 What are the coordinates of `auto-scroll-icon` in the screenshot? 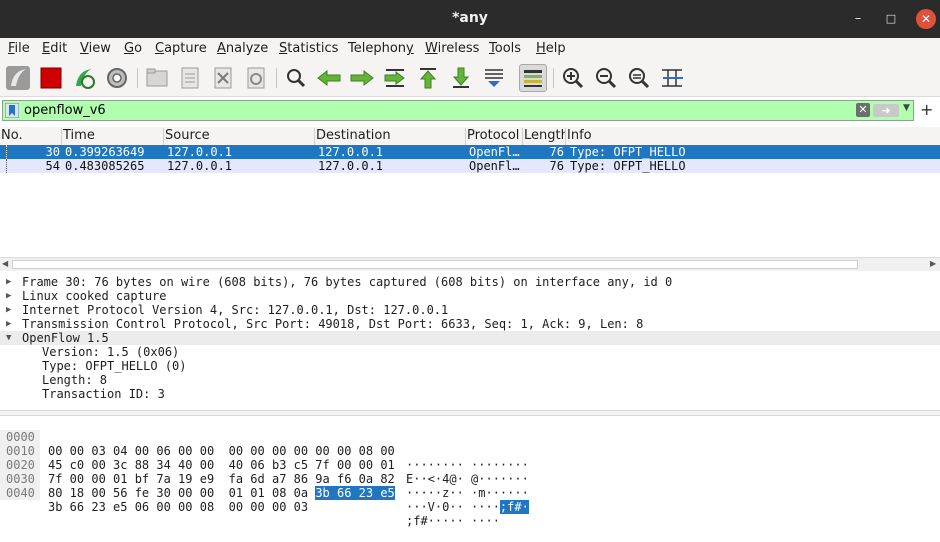 It's located at (494, 78).